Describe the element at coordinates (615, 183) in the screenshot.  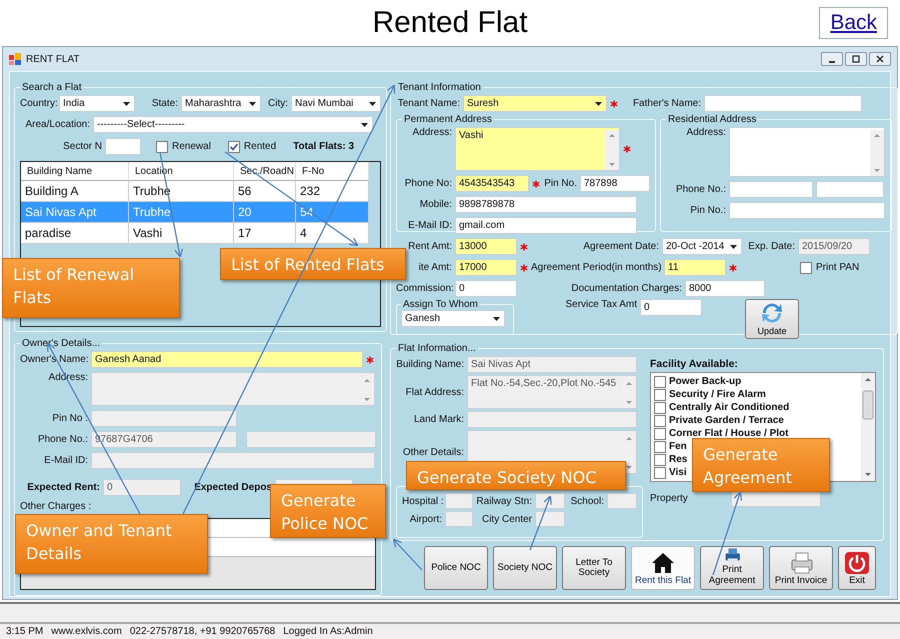
I see `text-field: 787898` at that location.